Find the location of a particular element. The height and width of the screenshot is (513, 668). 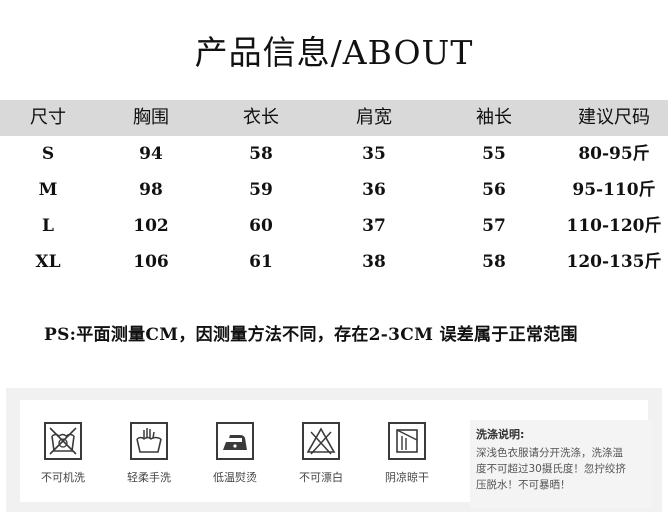

care-label: 阴凉晾干 is located at coordinates (407, 477).